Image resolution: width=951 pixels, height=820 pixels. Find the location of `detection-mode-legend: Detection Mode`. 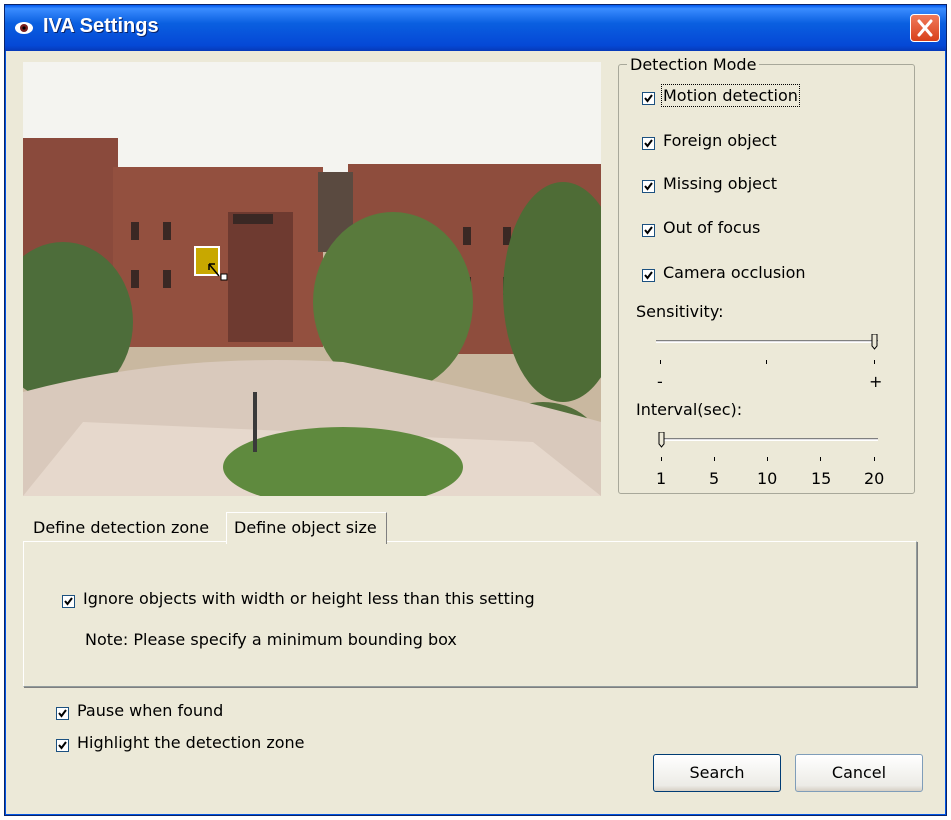

detection-mode-legend: Detection Mode is located at coordinates (693, 64).